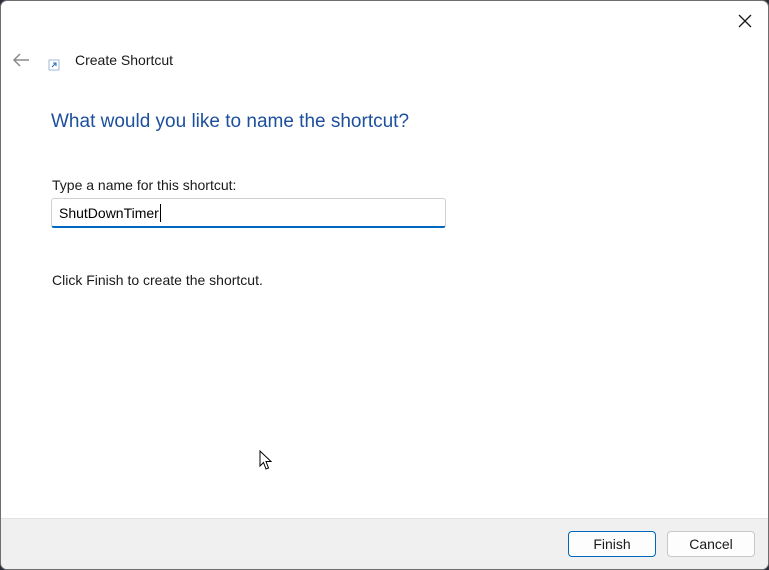 The width and height of the screenshot is (769, 570). What do you see at coordinates (109, 212) in the screenshot?
I see `shortcut-name-value: ShutDownTimer` at bounding box center [109, 212].